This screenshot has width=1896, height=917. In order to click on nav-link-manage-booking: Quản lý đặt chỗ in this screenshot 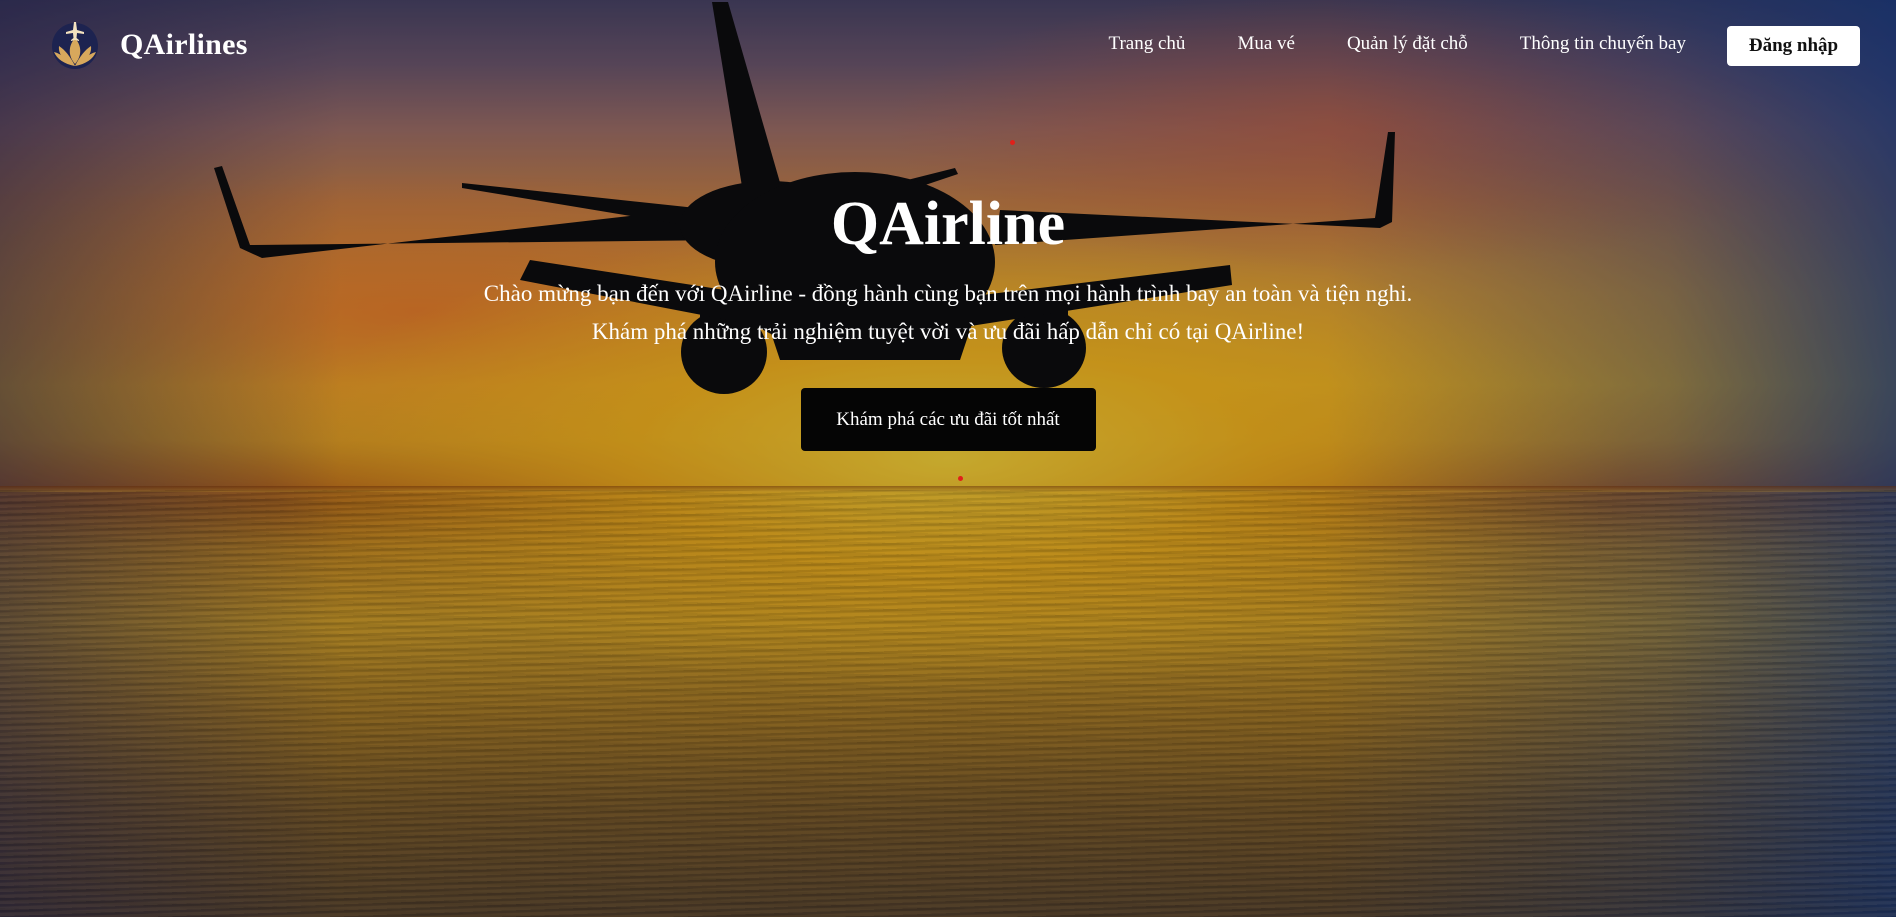, I will do `click(1407, 44)`.